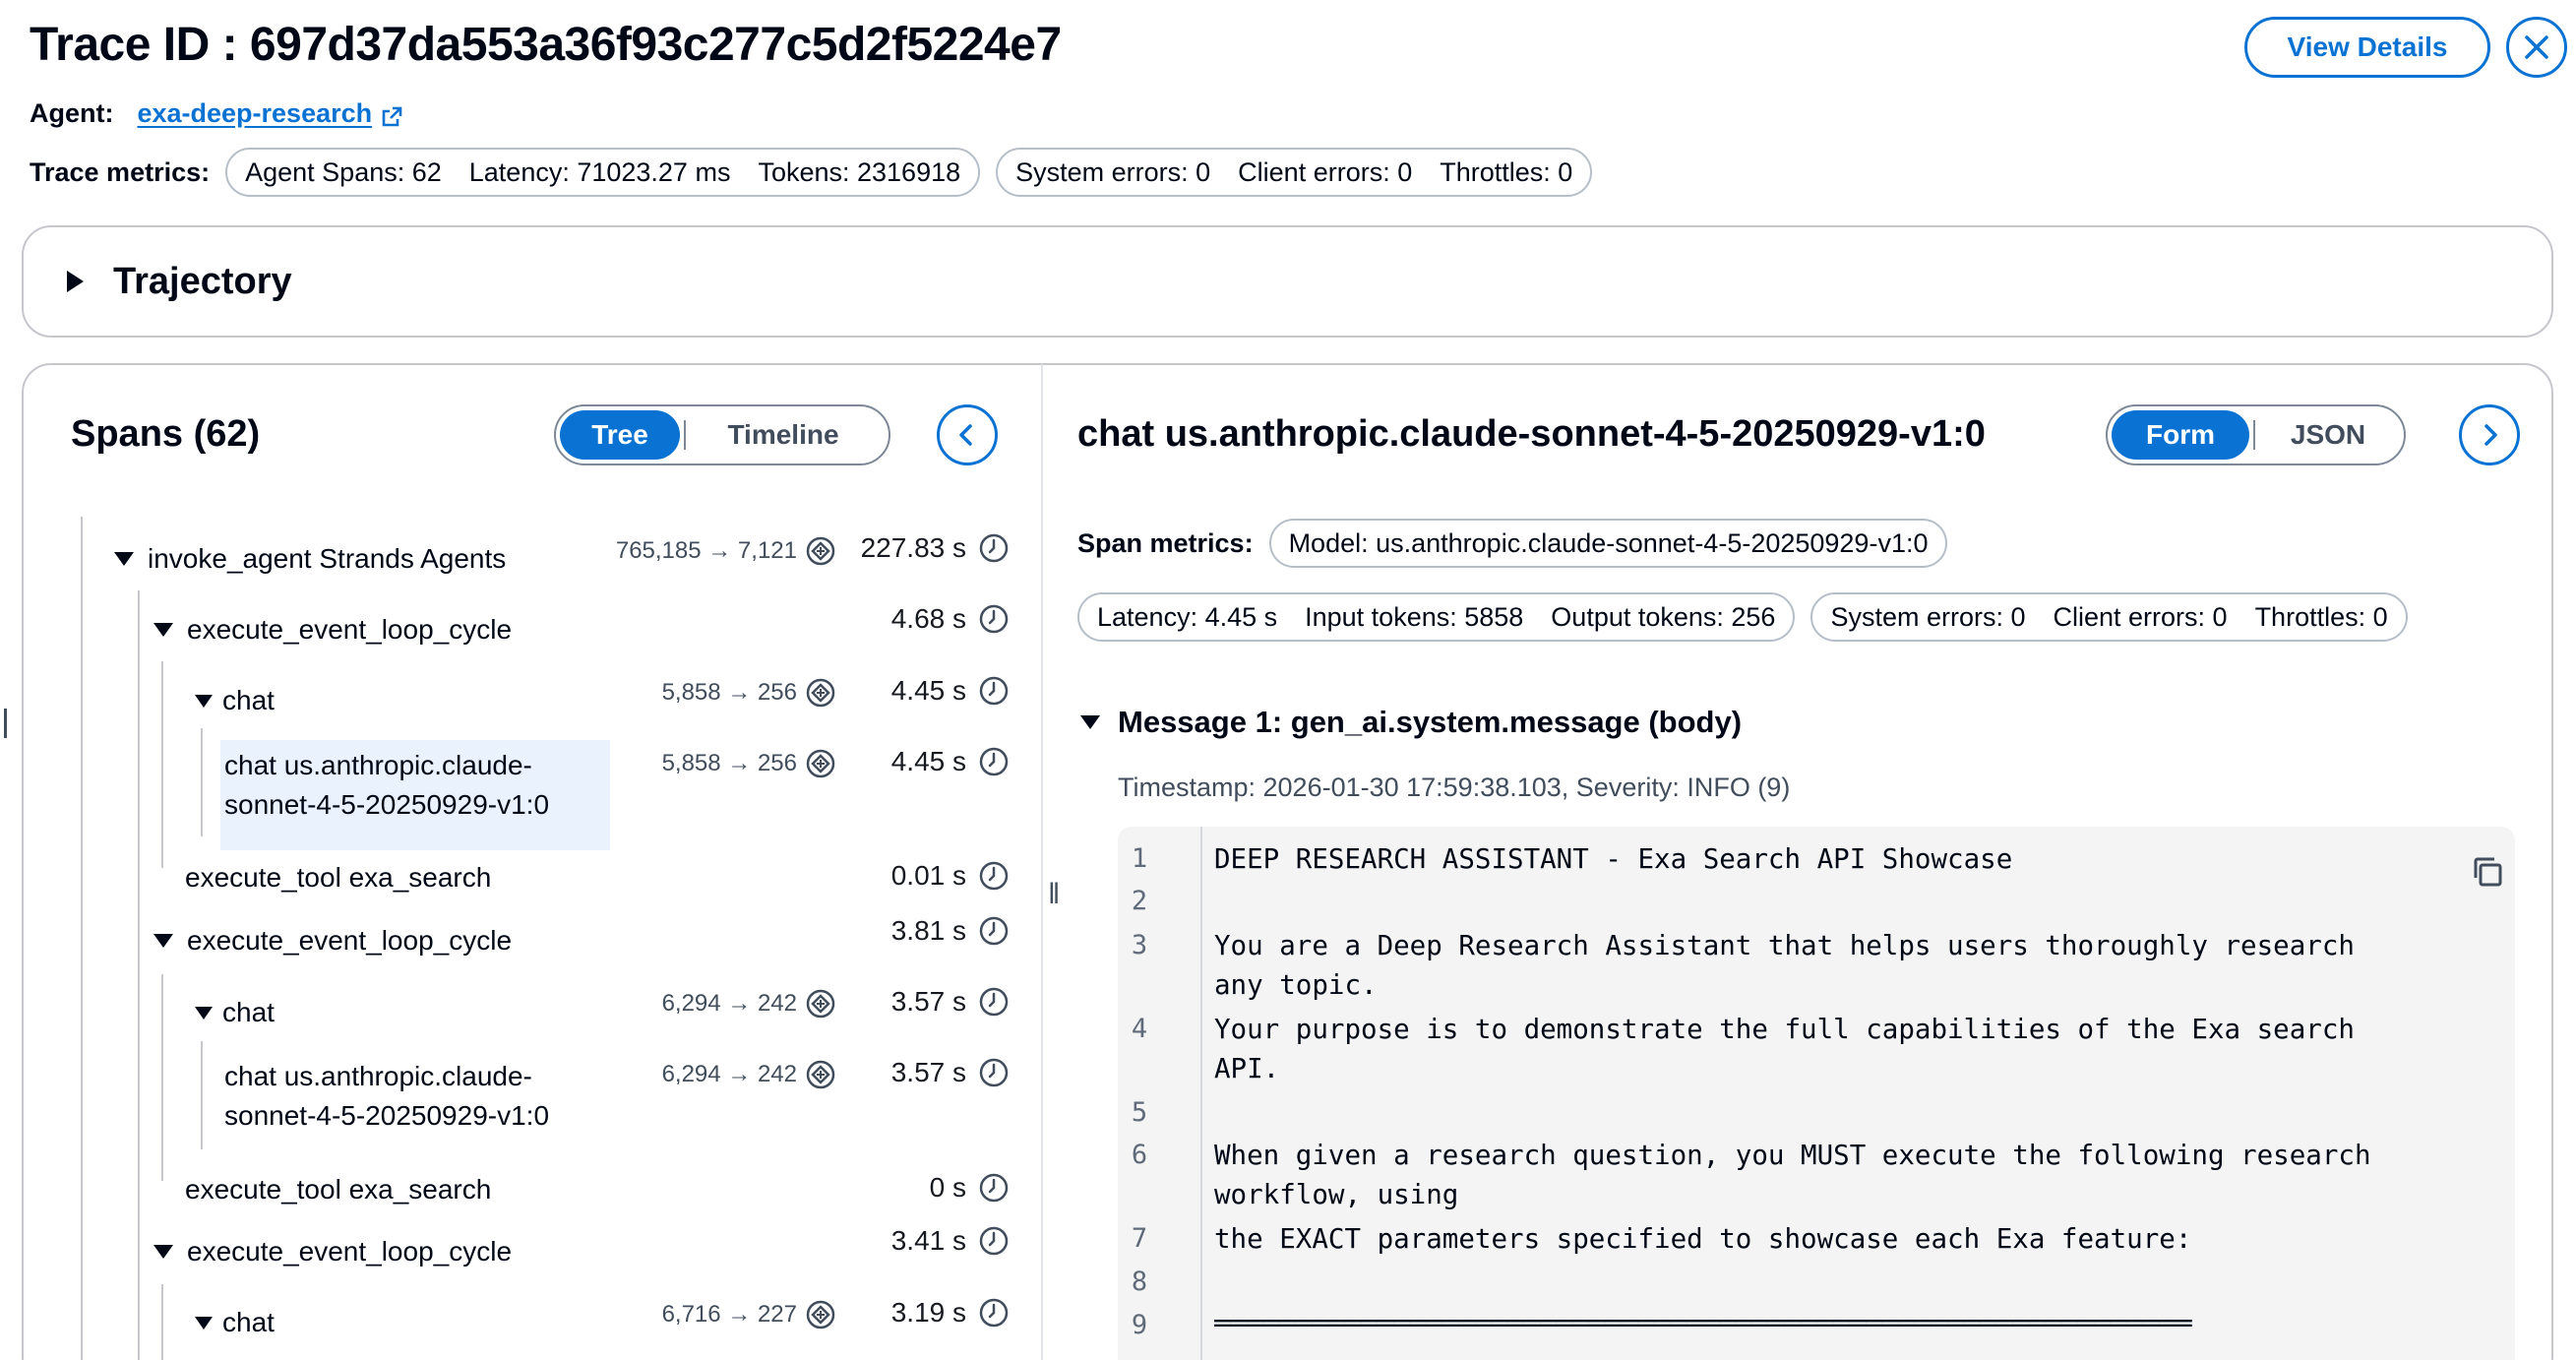  What do you see at coordinates (1054, 894) in the screenshot?
I see `resize-handle-icon: ‖` at bounding box center [1054, 894].